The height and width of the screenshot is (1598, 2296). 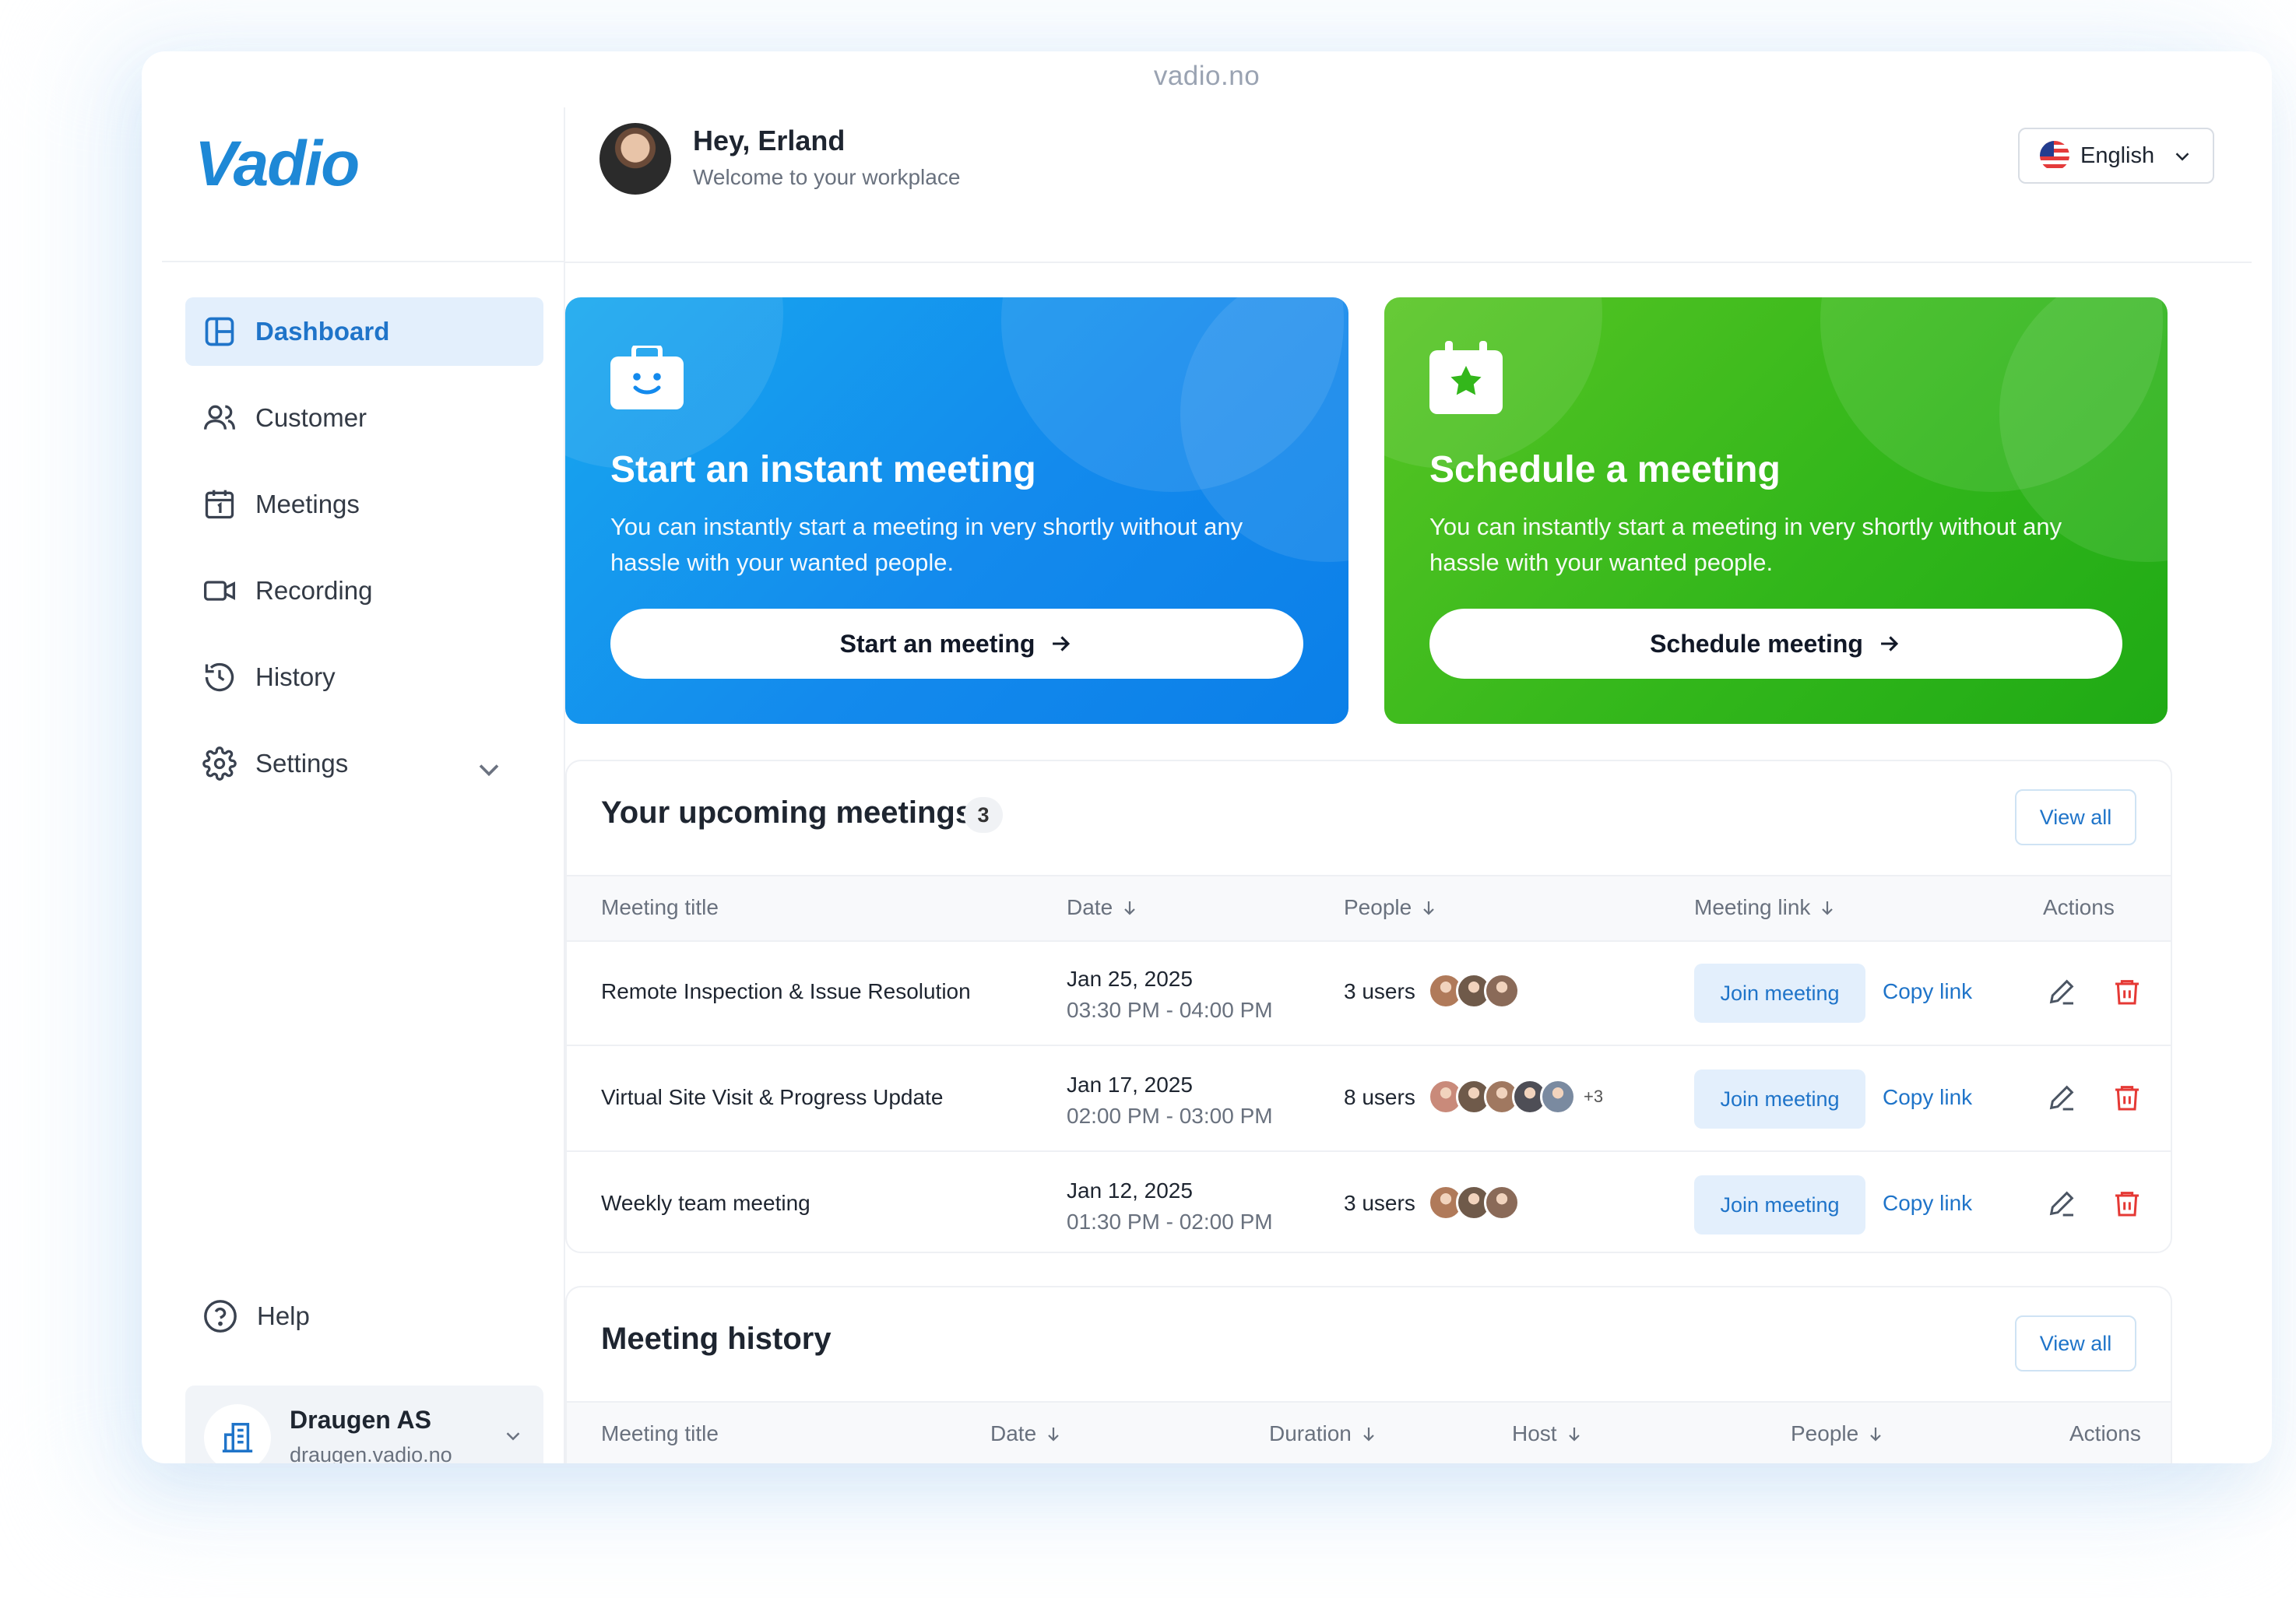 I want to click on start-meeting-button: Start an meeting, so click(x=957, y=644).